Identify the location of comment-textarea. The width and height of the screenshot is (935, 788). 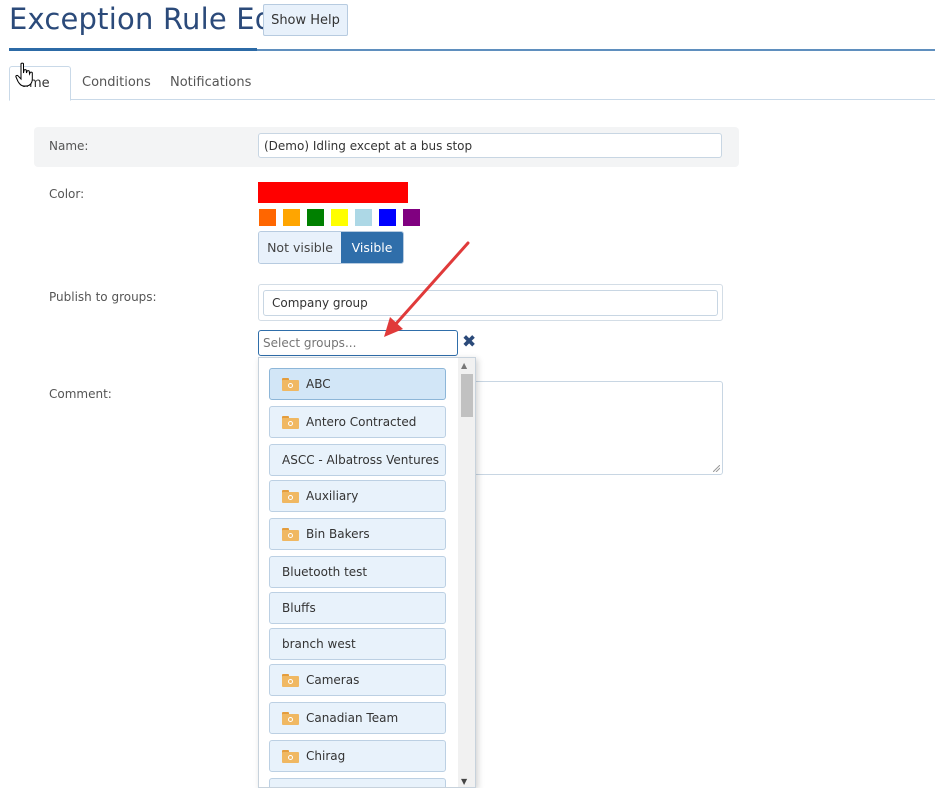
(591, 428).